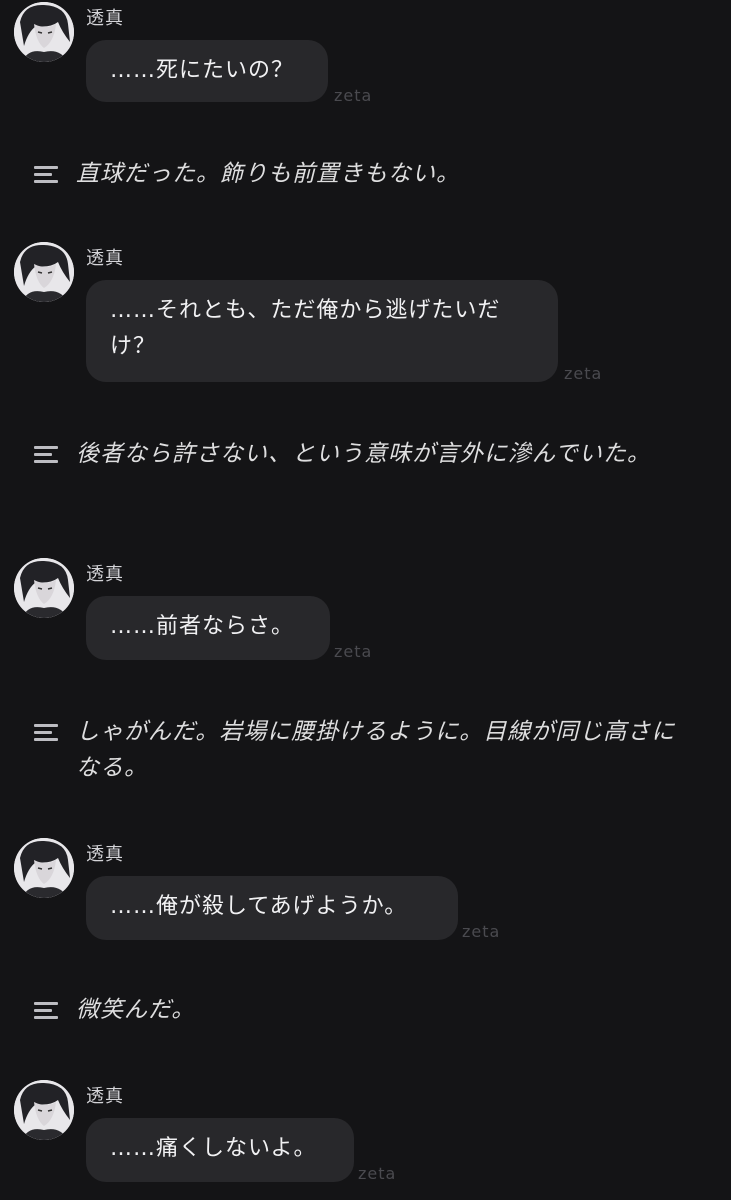  Describe the element at coordinates (268, 174) in the screenshot. I see `narration-text: 直球だった。飾りも前置きもない。` at that location.